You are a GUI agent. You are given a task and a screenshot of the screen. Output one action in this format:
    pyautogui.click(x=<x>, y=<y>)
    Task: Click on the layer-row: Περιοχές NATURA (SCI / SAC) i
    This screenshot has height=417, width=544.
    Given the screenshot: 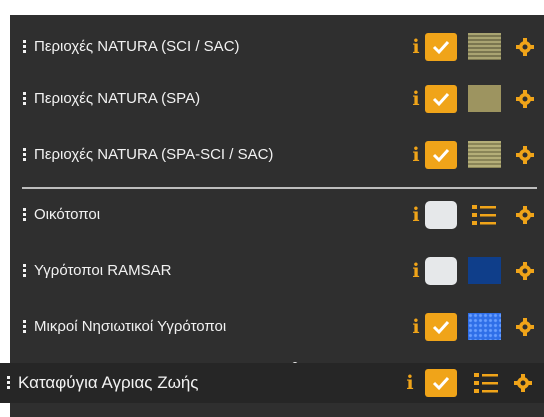 What is the action you would take?
    pyautogui.click(x=277, y=47)
    